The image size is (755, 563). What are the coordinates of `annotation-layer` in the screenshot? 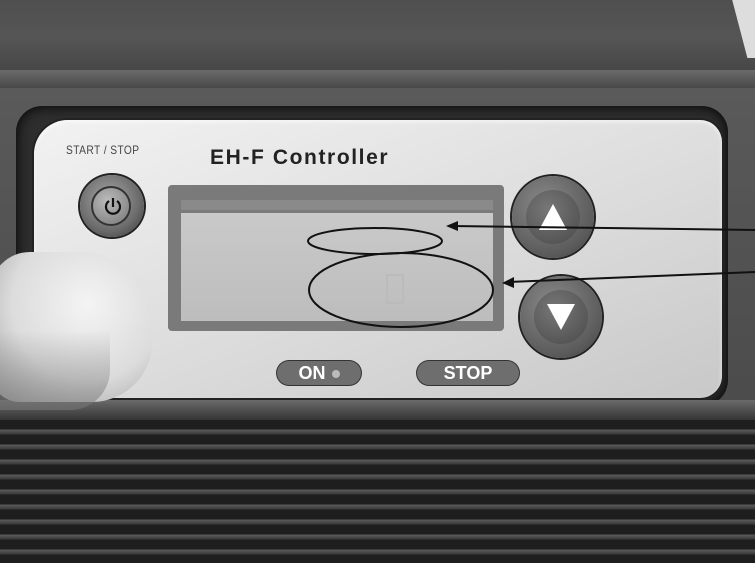 It's located at (531, 274).